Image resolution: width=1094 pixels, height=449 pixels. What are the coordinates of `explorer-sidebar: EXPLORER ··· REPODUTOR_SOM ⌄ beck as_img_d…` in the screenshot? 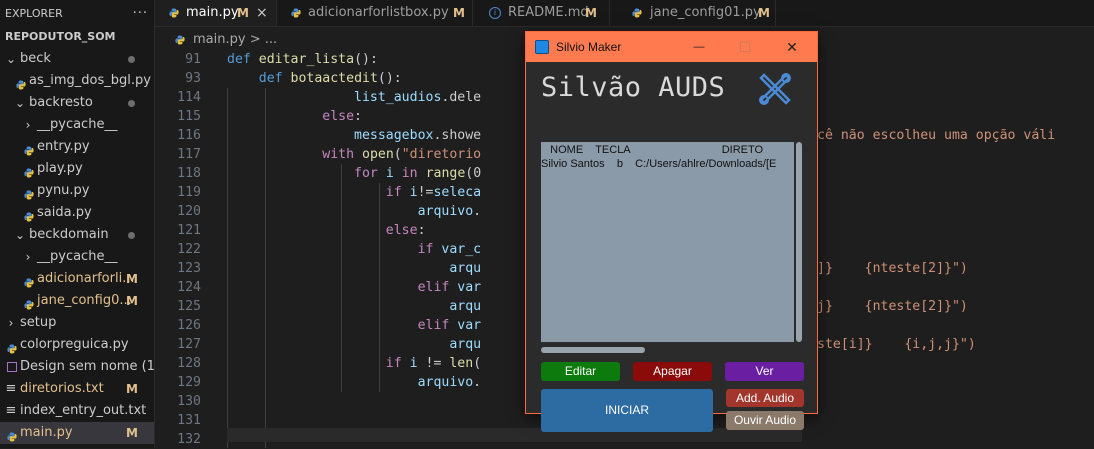 It's located at (77, 224).